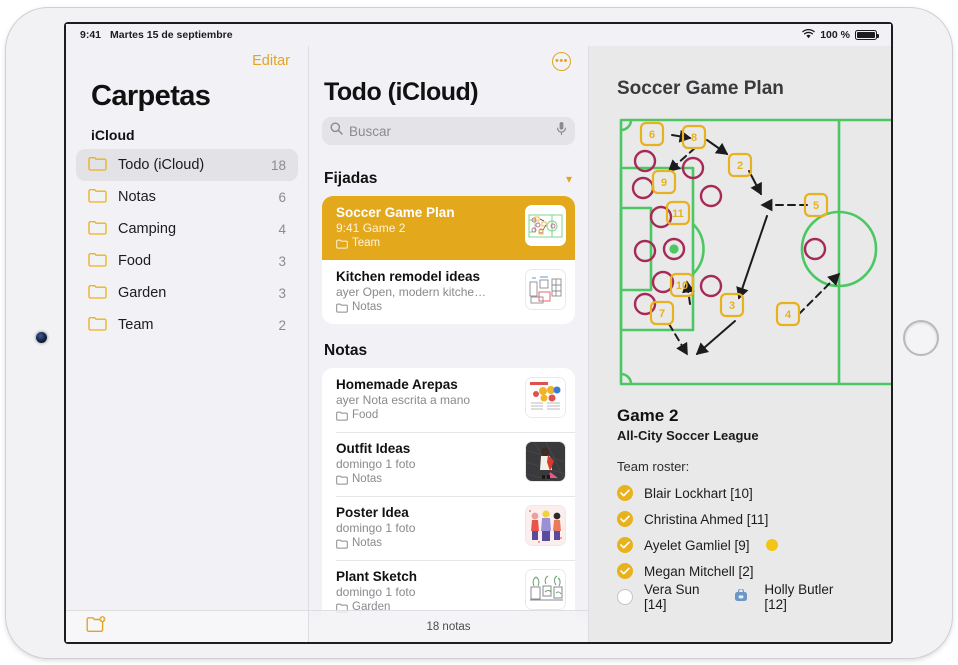 This screenshot has height=665, width=958. I want to click on outfit-photo-thumb, so click(545, 461).